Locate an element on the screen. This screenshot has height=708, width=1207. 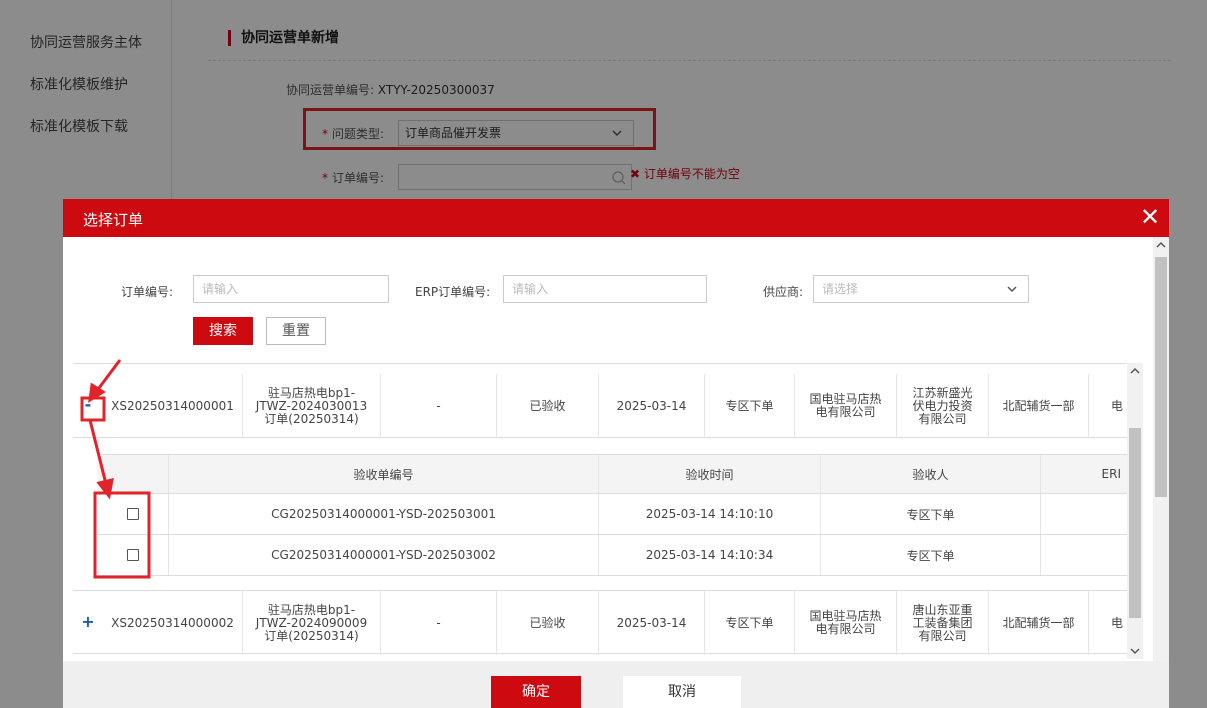
expand-toggle: + is located at coordinates (88, 622).